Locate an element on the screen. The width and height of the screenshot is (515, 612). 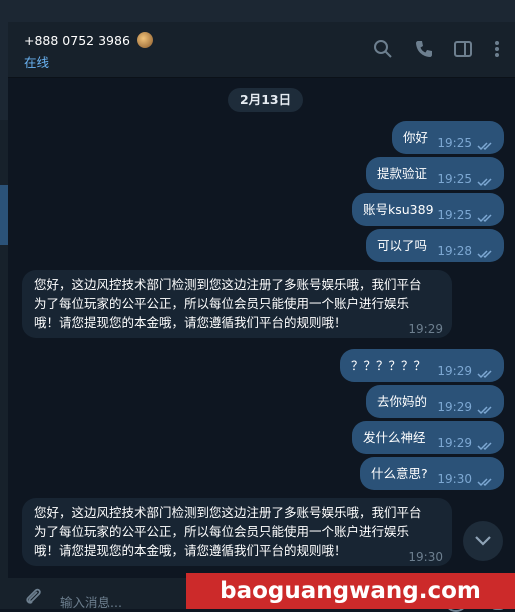
more-vertical-icon is located at coordinates (497, 49).